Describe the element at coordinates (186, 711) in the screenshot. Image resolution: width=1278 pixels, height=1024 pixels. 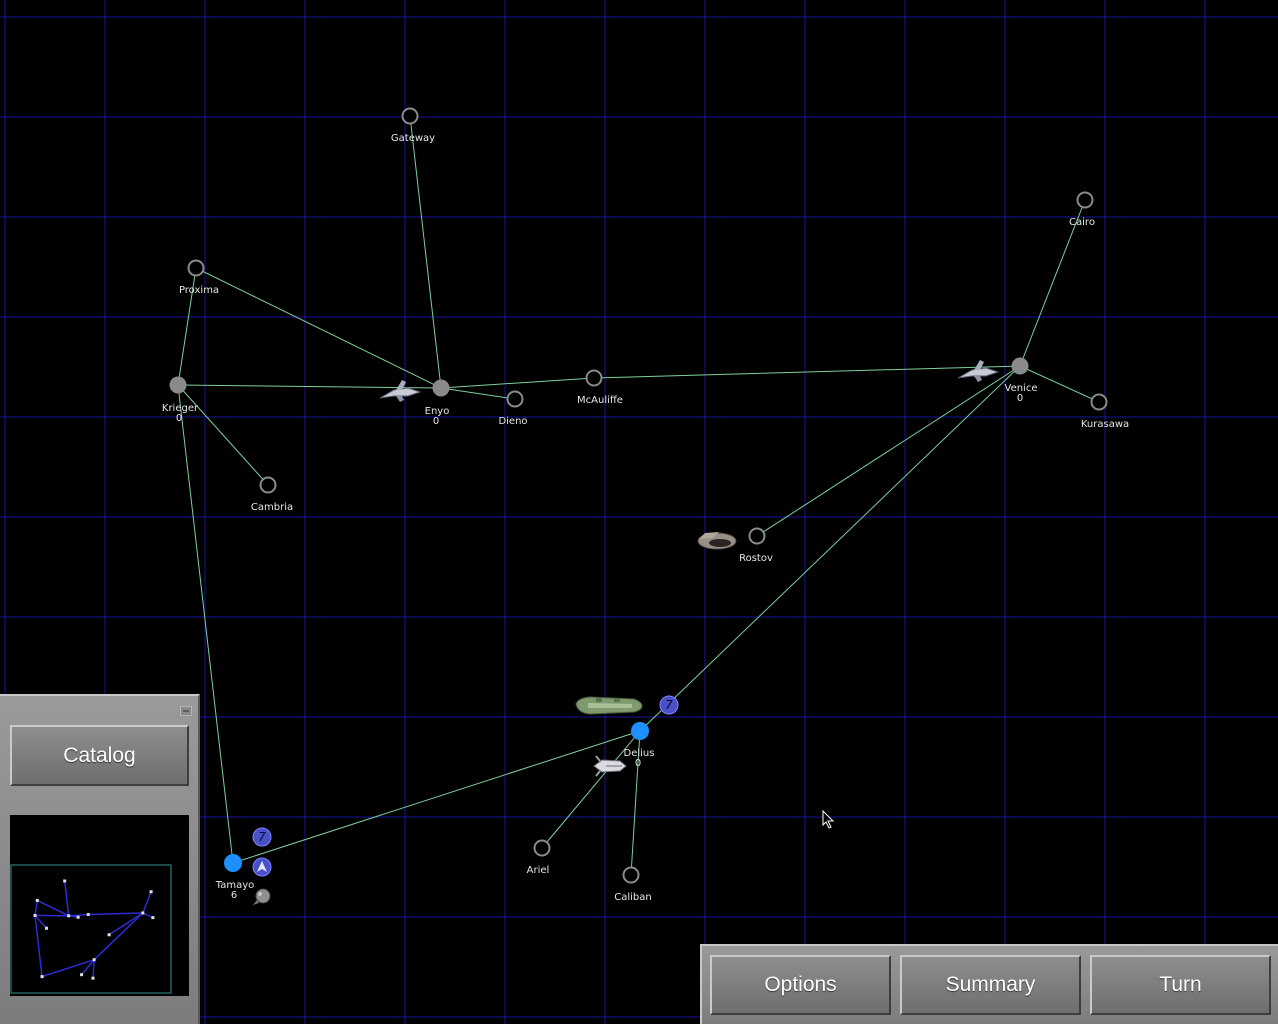
I see `minimize-icon` at that location.